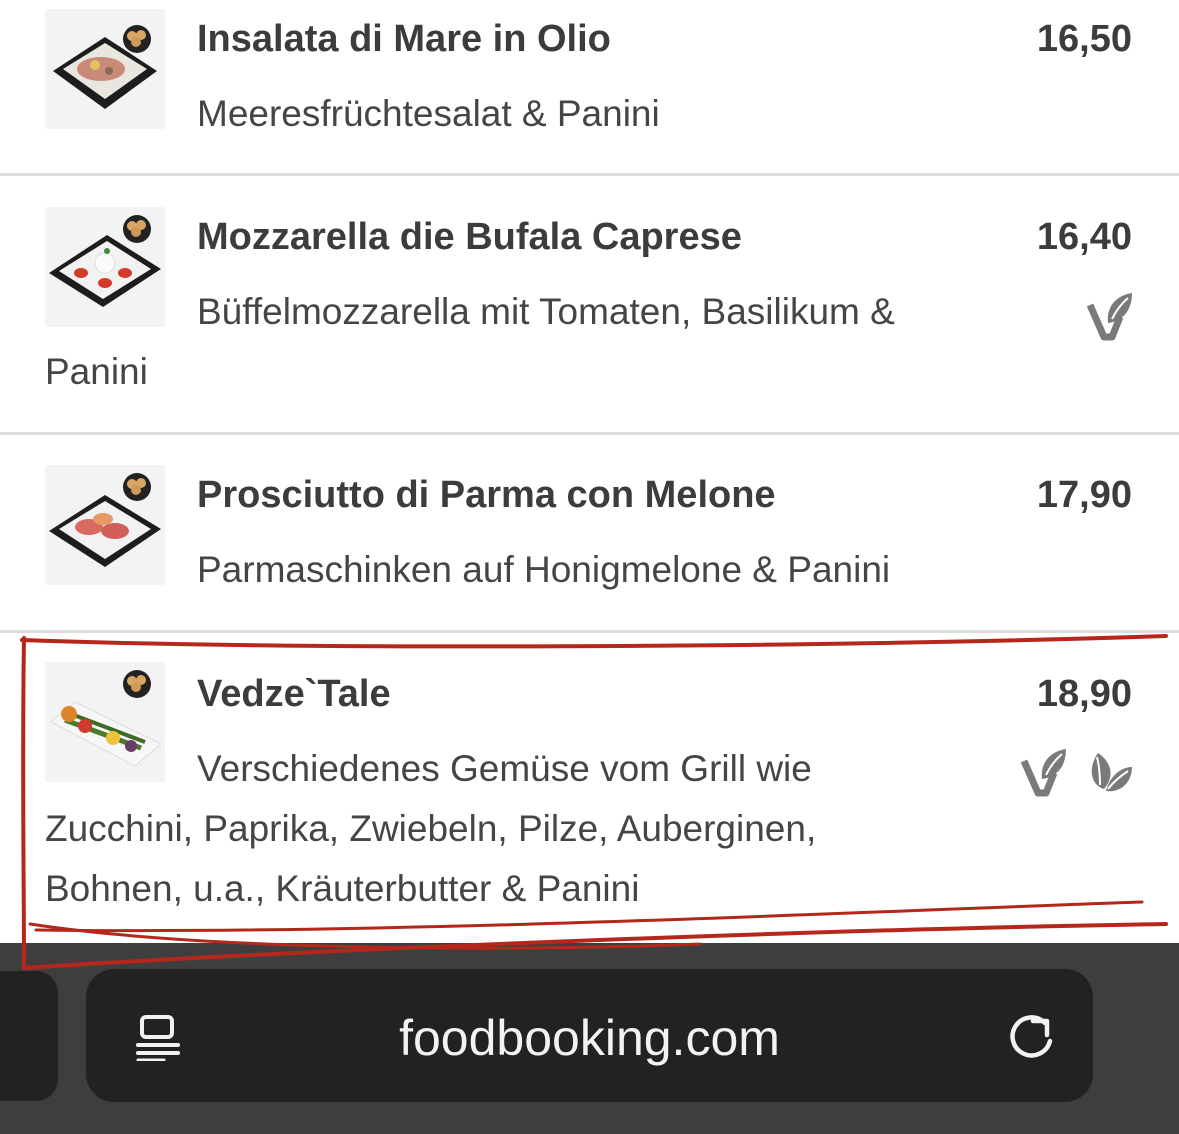 This screenshot has width=1179, height=1134. Describe the element at coordinates (469, 237) in the screenshot. I see `item-title: Mozzarella die Bufala Caprese` at that location.